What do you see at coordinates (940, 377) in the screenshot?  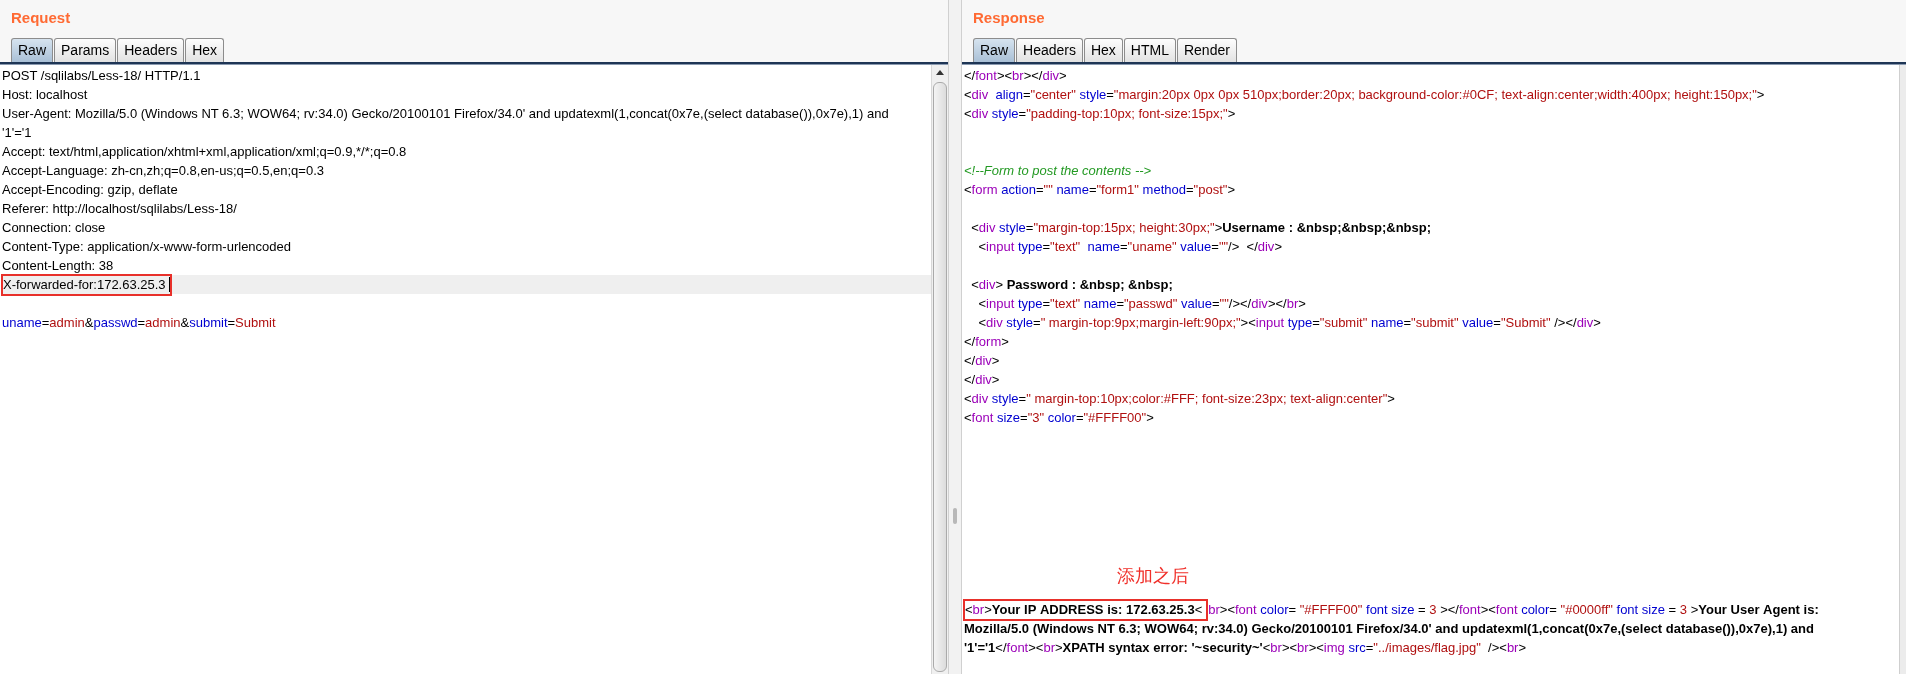 I see `scroll-thumb` at bounding box center [940, 377].